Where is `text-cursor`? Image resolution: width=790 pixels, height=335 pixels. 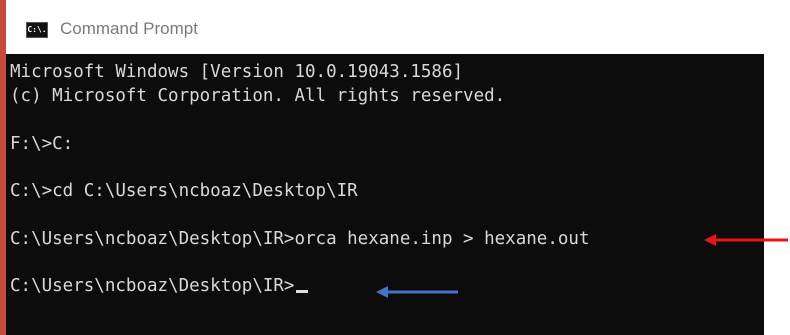 text-cursor is located at coordinates (302, 291).